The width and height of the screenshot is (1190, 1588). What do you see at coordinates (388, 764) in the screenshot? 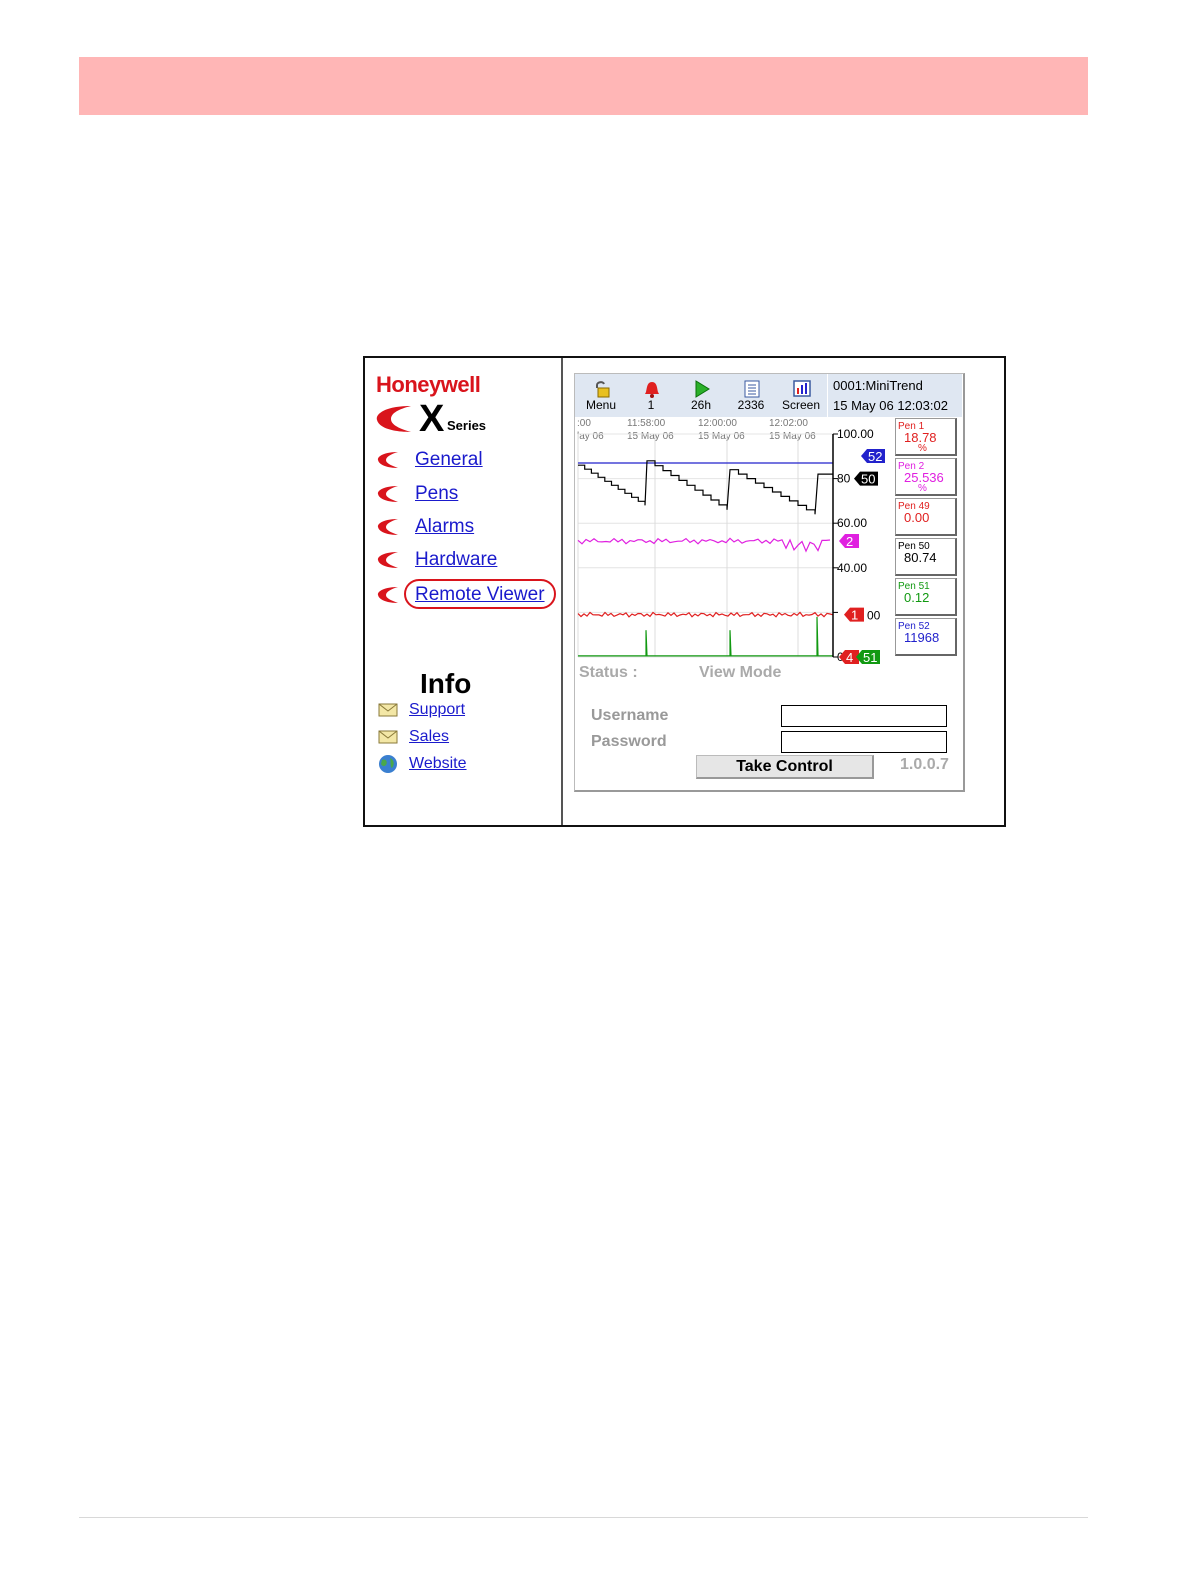
I see `globe-icon` at bounding box center [388, 764].